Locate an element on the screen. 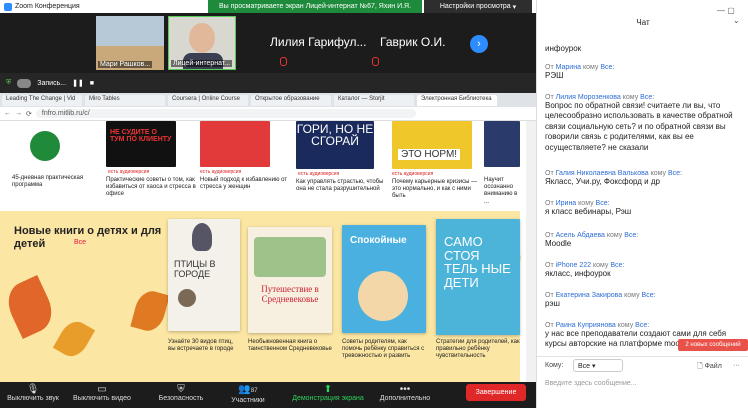 The width and height of the screenshot is (748, 408). end-meeting-button: Завершение is located at coordinates (496, 392).